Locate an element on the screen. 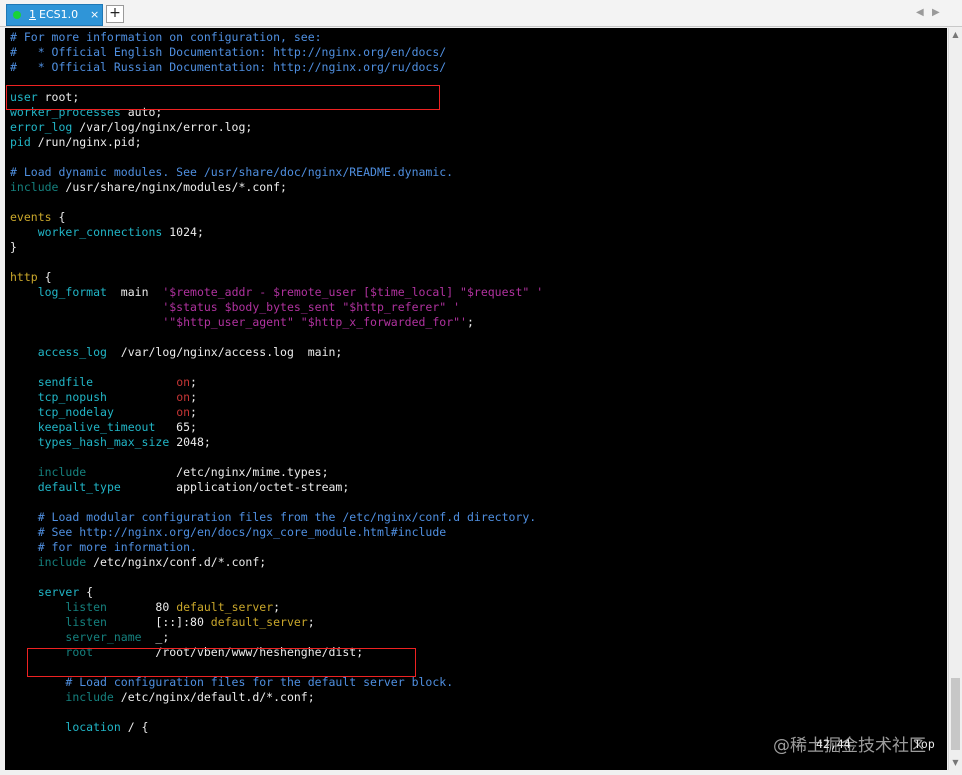 This screenshot has height=775, width=962. code-token: server_name is located at coordinates (103, 637).